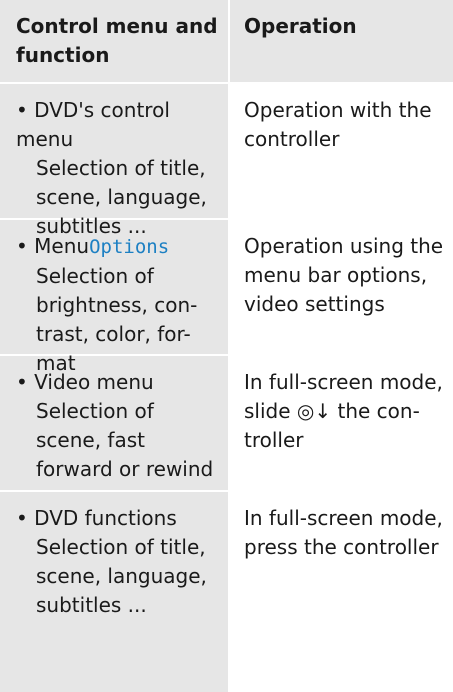 This screenshot has height=692, width=453. Describe the element at coordinates (117, 40) in the screenshot. I see `header-control-menu: Control menu and function` at that location.